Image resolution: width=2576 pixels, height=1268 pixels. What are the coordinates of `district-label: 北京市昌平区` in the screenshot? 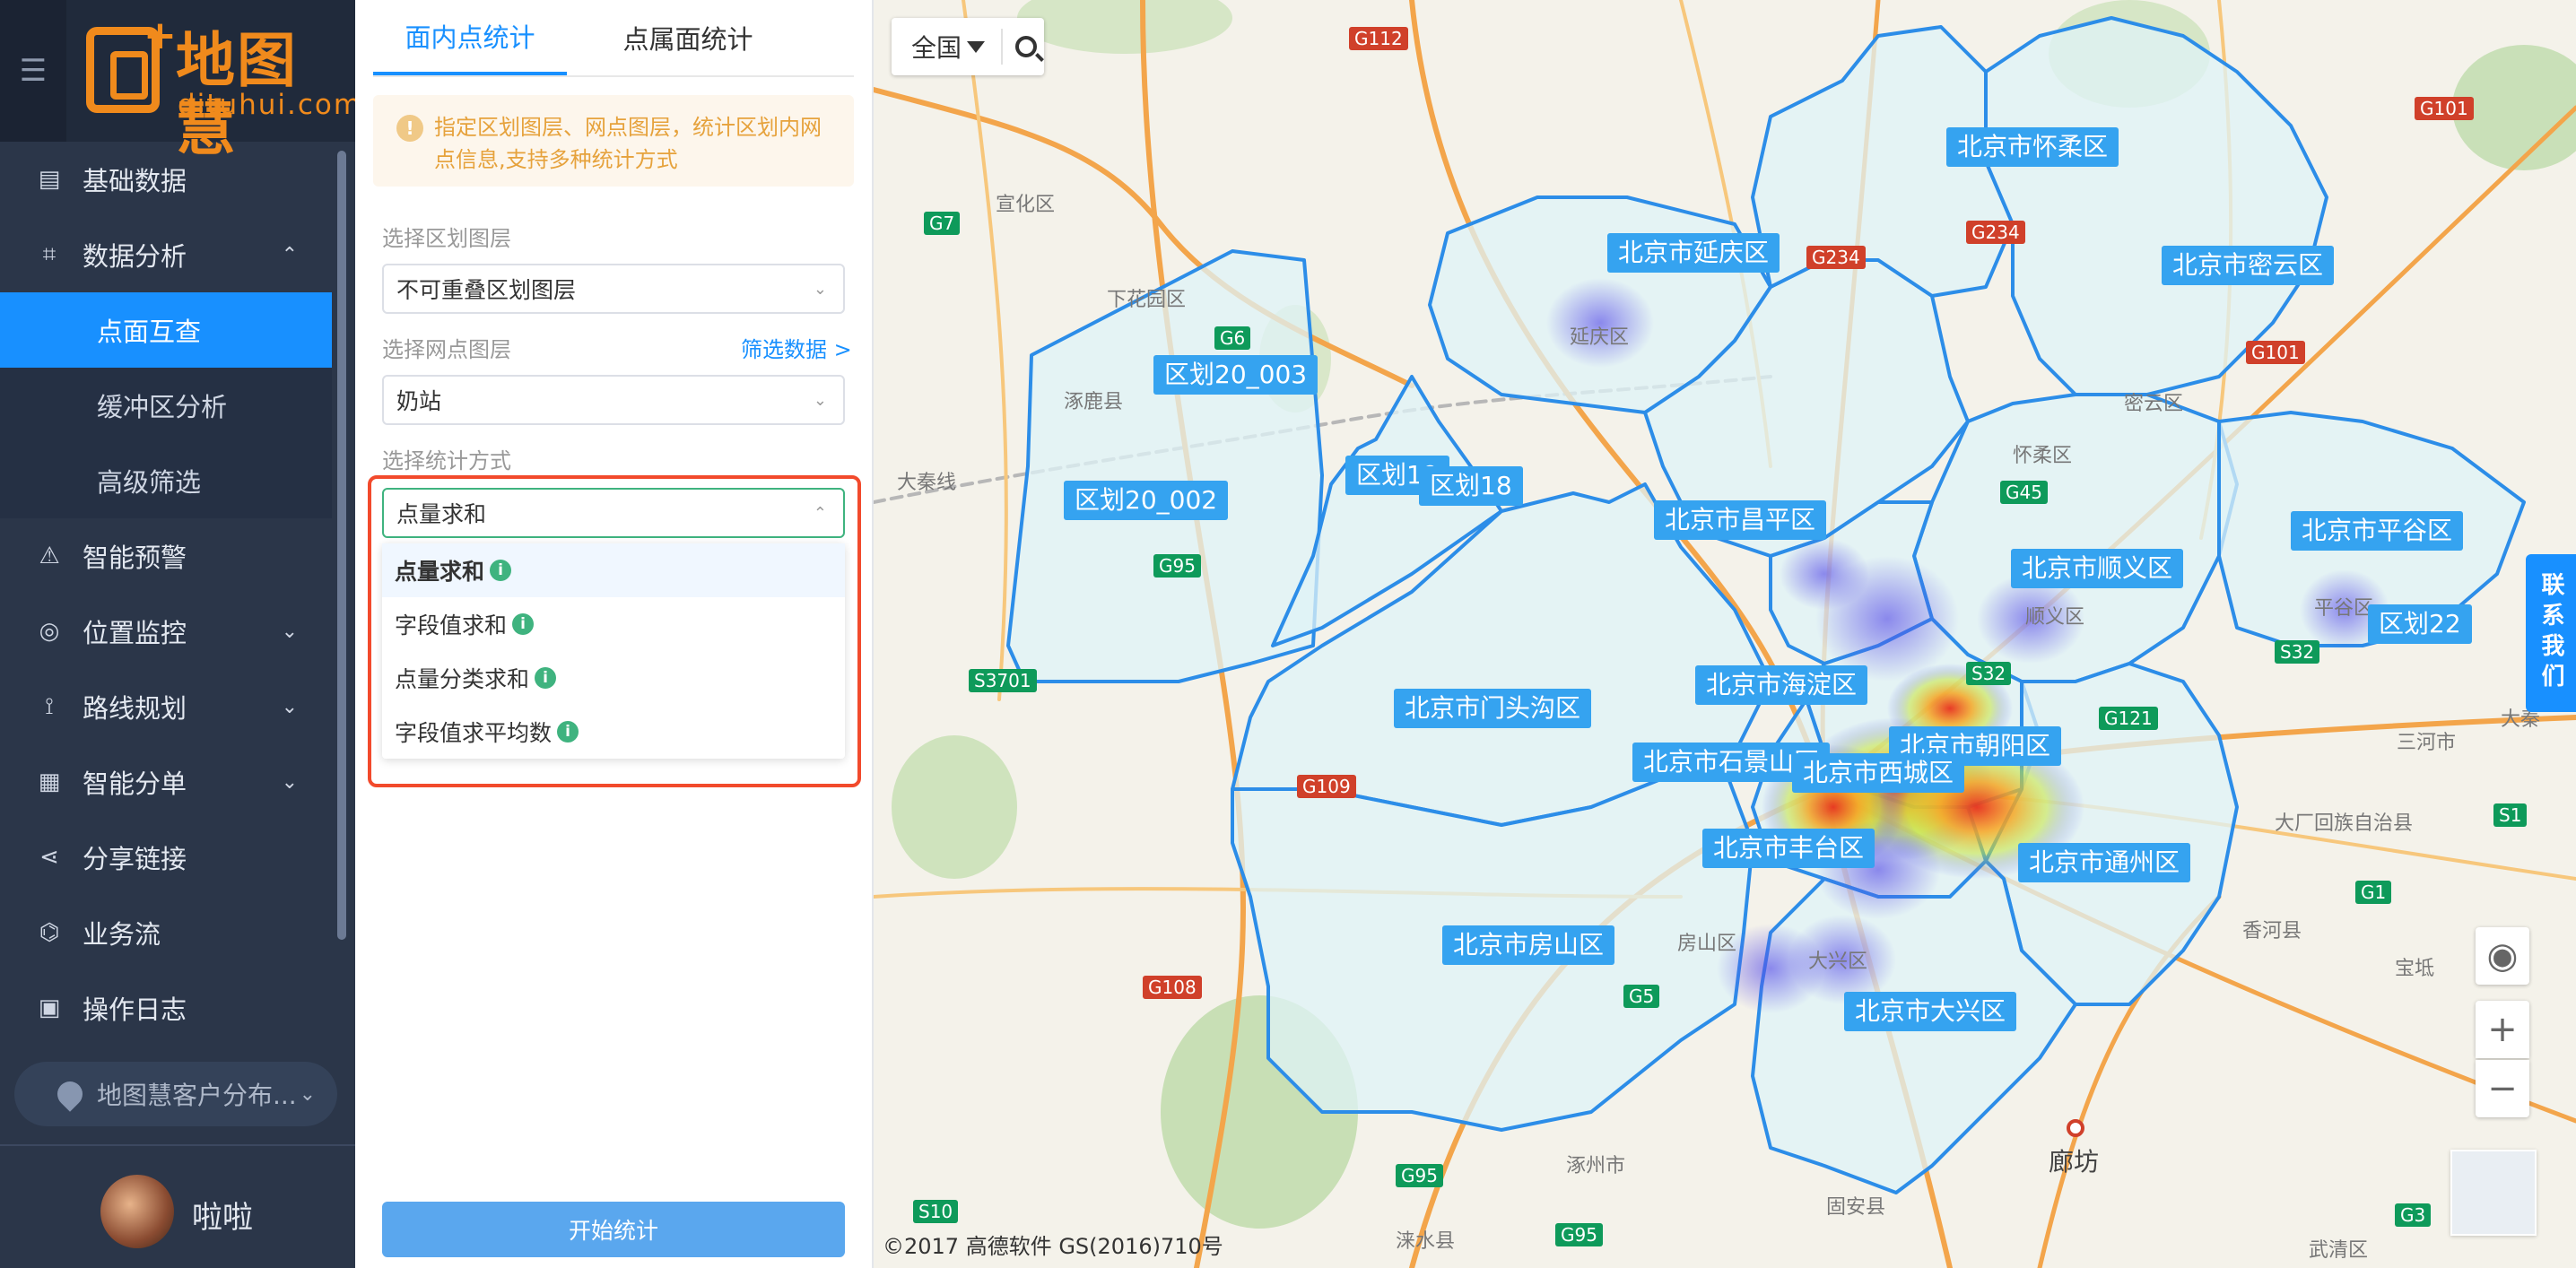 It's located at (1740, 520).